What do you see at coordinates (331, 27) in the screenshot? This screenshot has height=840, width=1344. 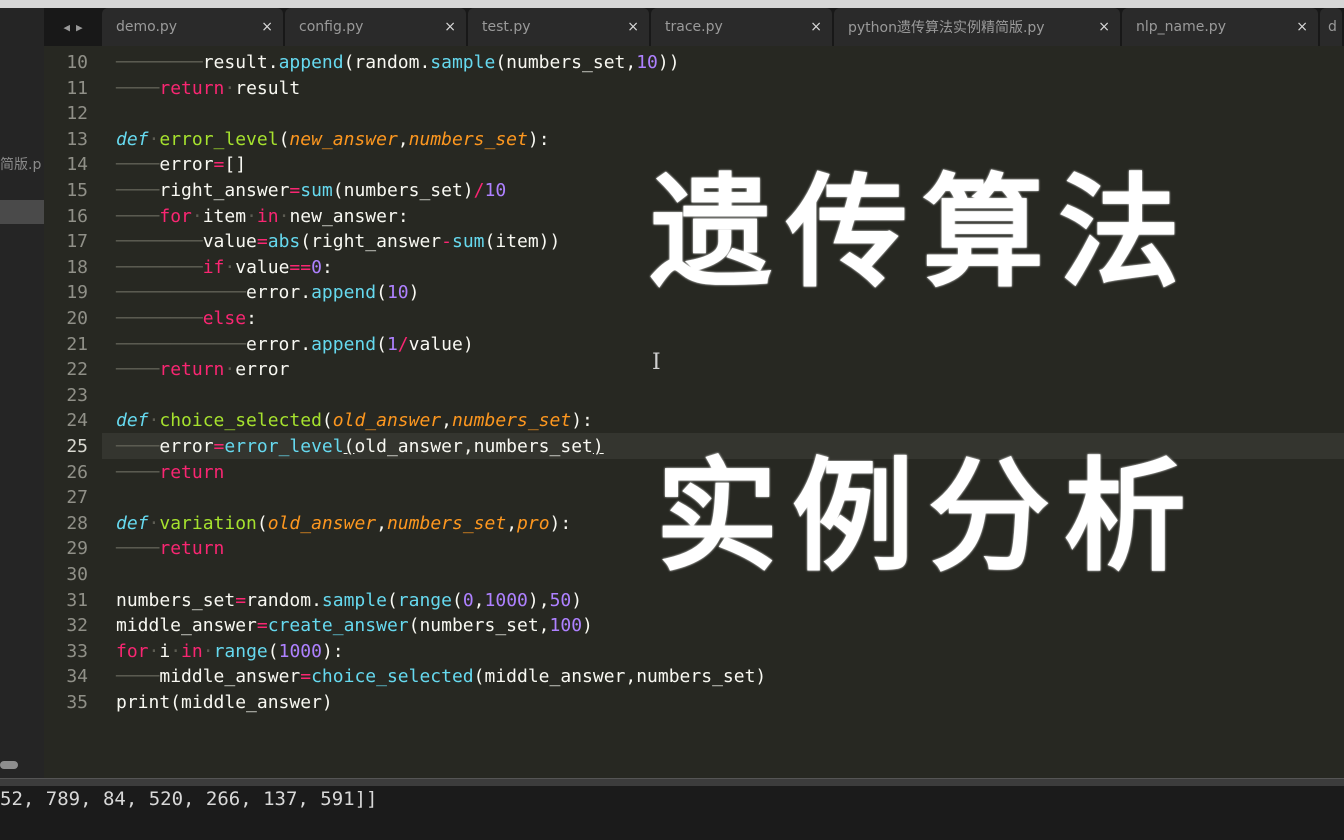 I see `tab-label: config.py` at bounding box center [331, 27].